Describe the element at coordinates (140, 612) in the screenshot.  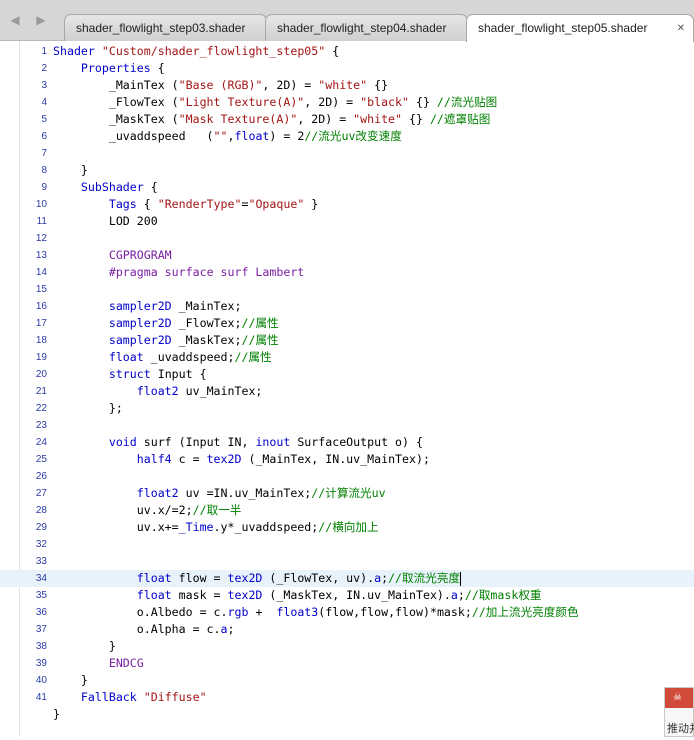
I see `code-token: o.Albedo = c.` at that location.